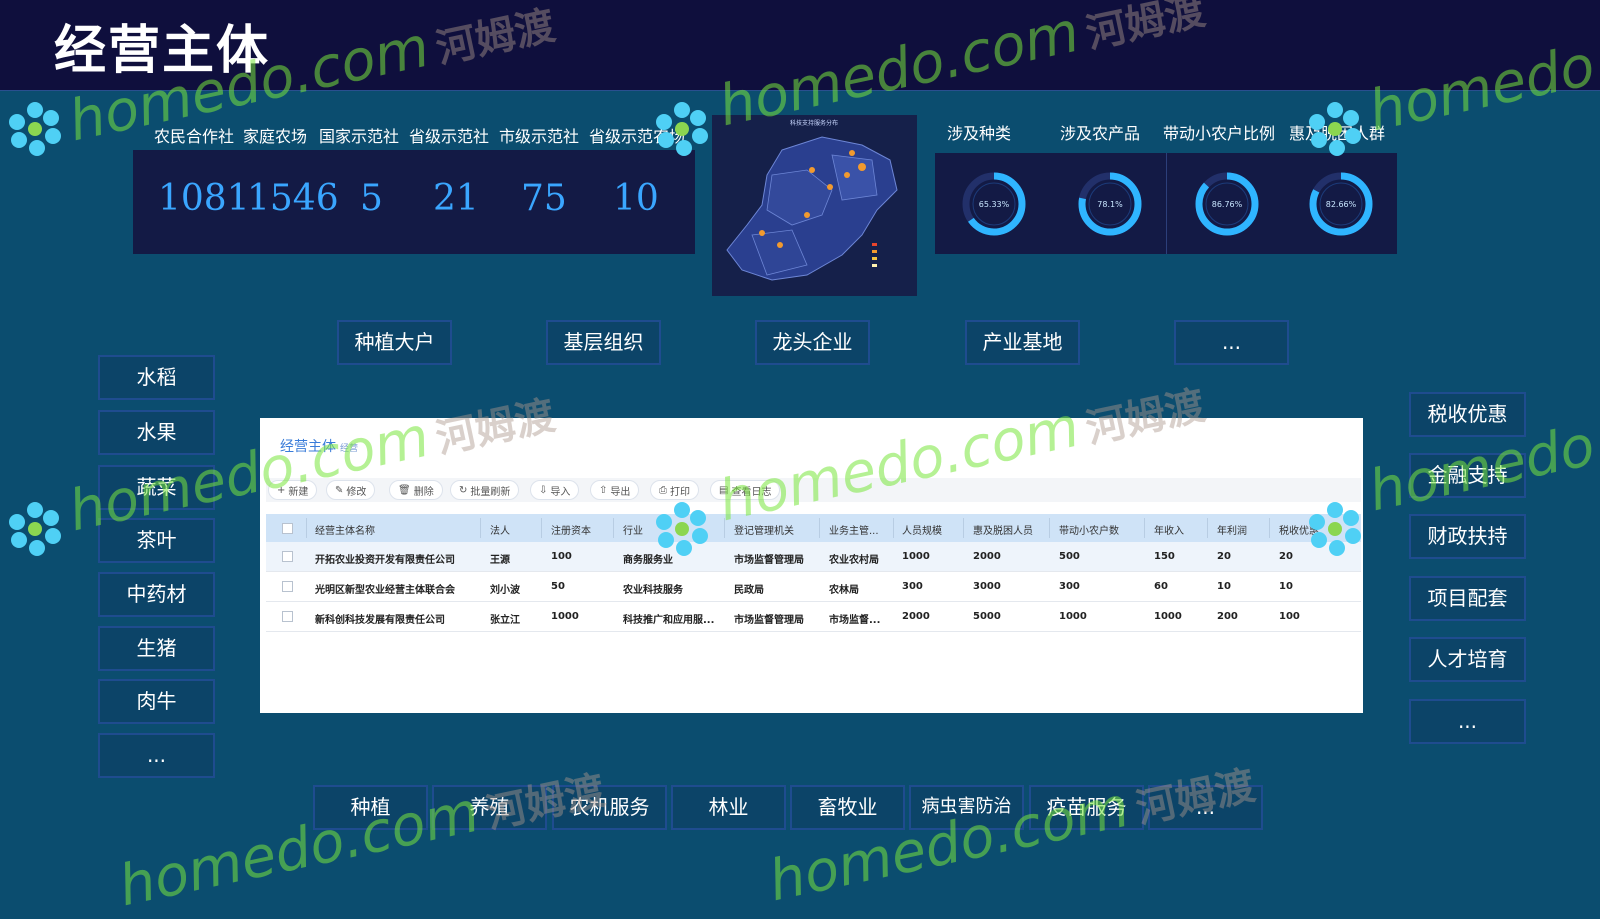 The height and width of the screenshot is (919, 1600). What do you see at coordinates (308, 447) in the screenshot?
I see `panel-title-text: 经营主体` at bounding box center [308, 447].